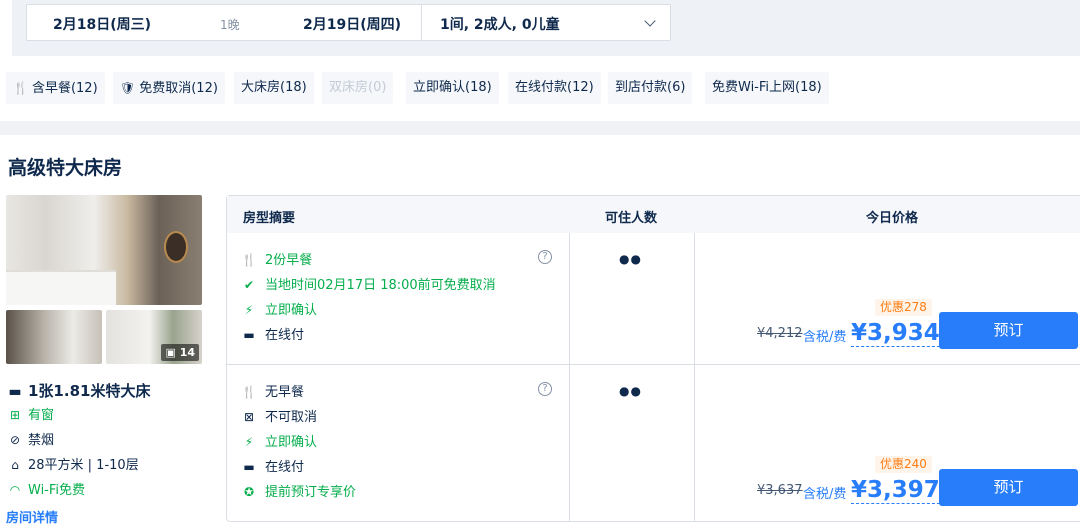  What do you see at coordinates (540, 128) in the screenshot?
I see `section-divider` at bounding box center [540, 128].